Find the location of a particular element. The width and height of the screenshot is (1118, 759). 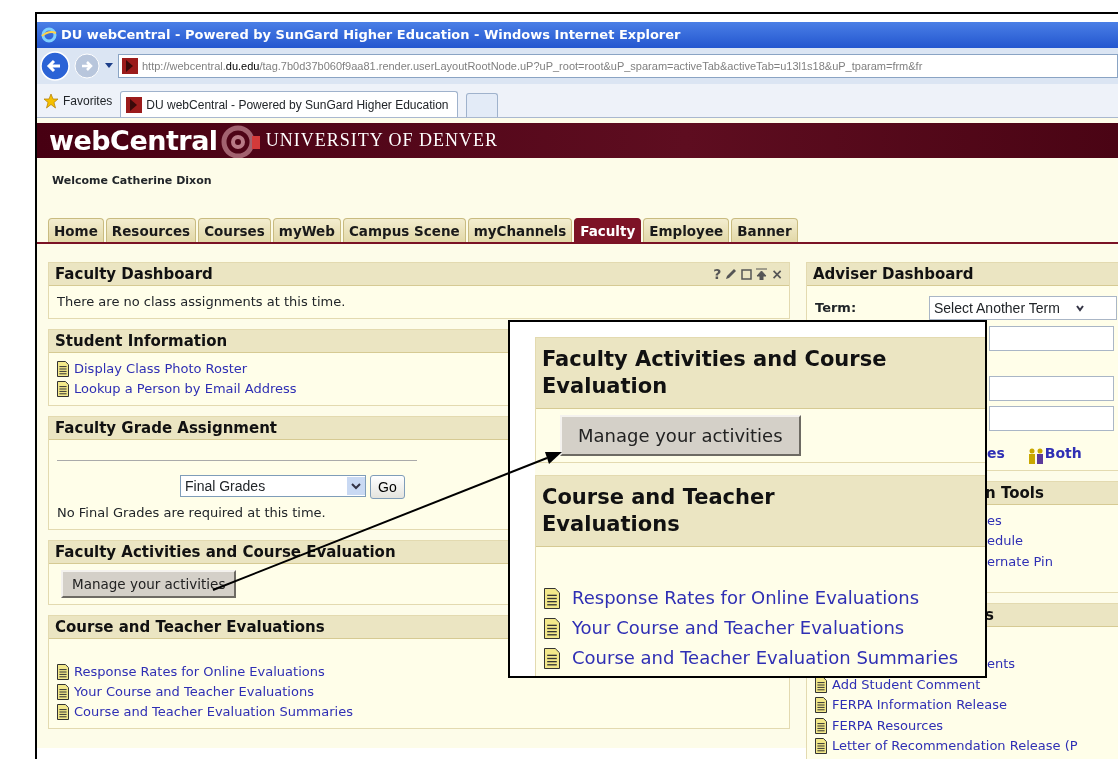

panel-title: Faculty Dashboard is located at coordinates (134, 274).